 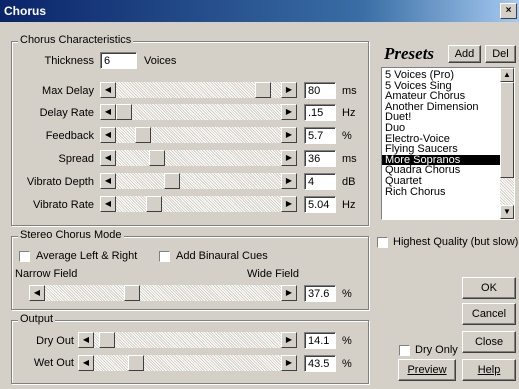 What do you see at coordinates (448, 75) in the screenshot?
I see `preset-item: 5 Voices (Pro)` at bounding box center [448, 75].